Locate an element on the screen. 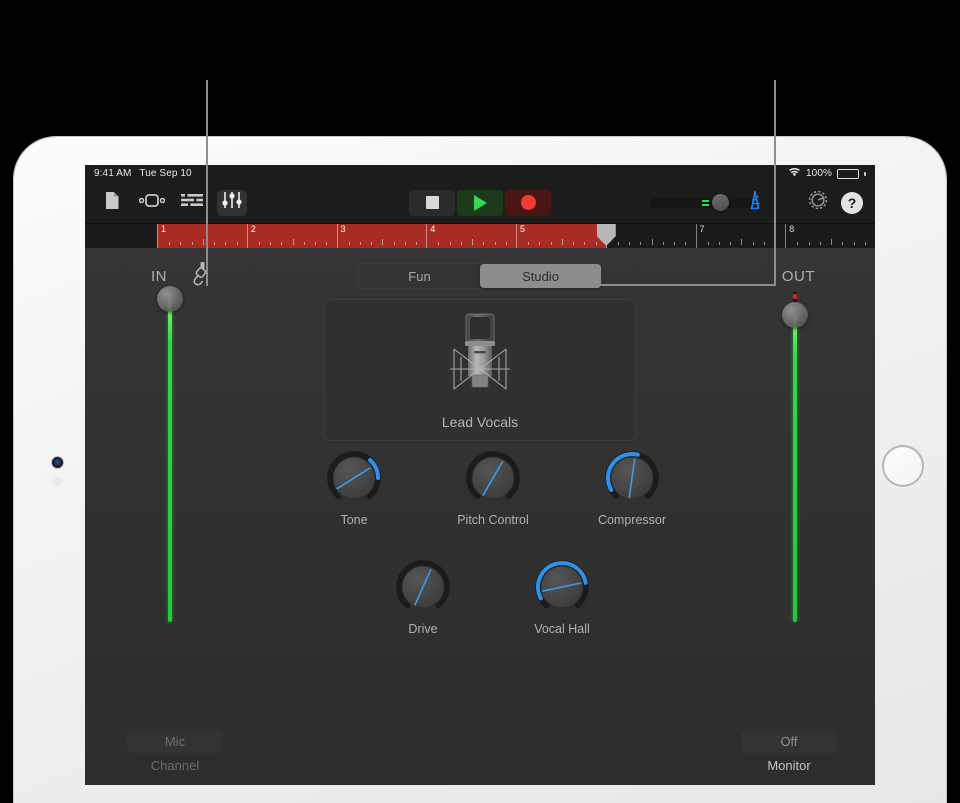 This screenshot has height=803, width=960. ruler-bar-number: 8 is located at coordinates (792, 229).